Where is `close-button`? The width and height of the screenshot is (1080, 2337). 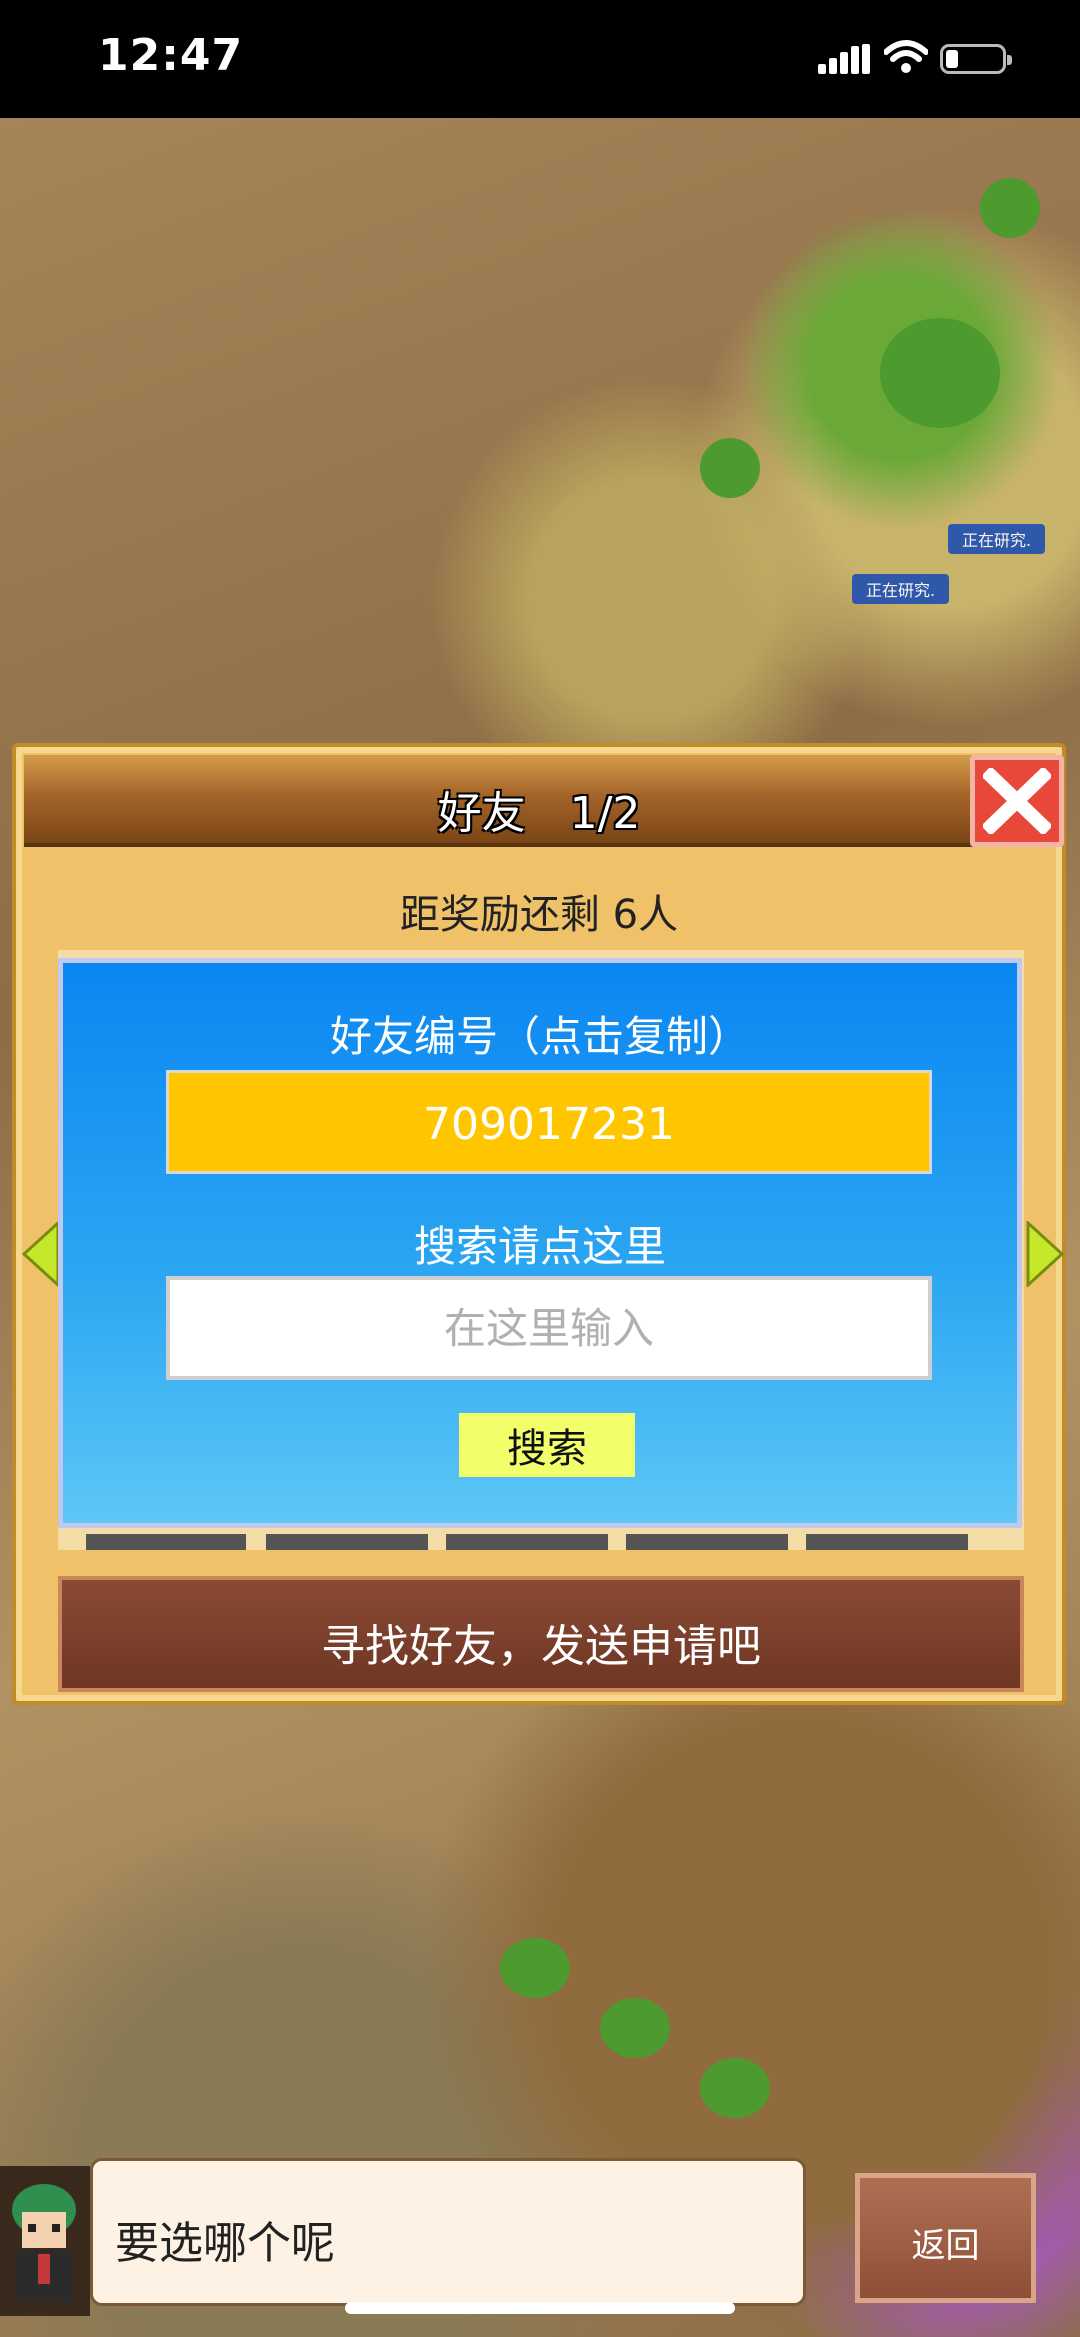
close-button is located at coordinates (1017, 801).